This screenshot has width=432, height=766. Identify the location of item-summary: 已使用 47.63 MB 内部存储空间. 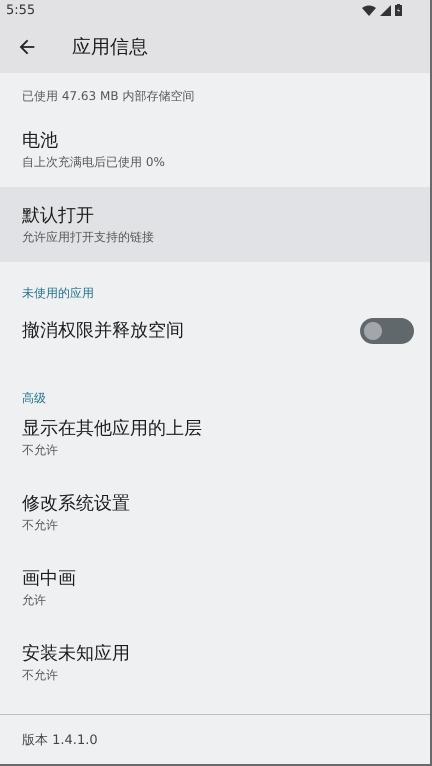
(109, 96).